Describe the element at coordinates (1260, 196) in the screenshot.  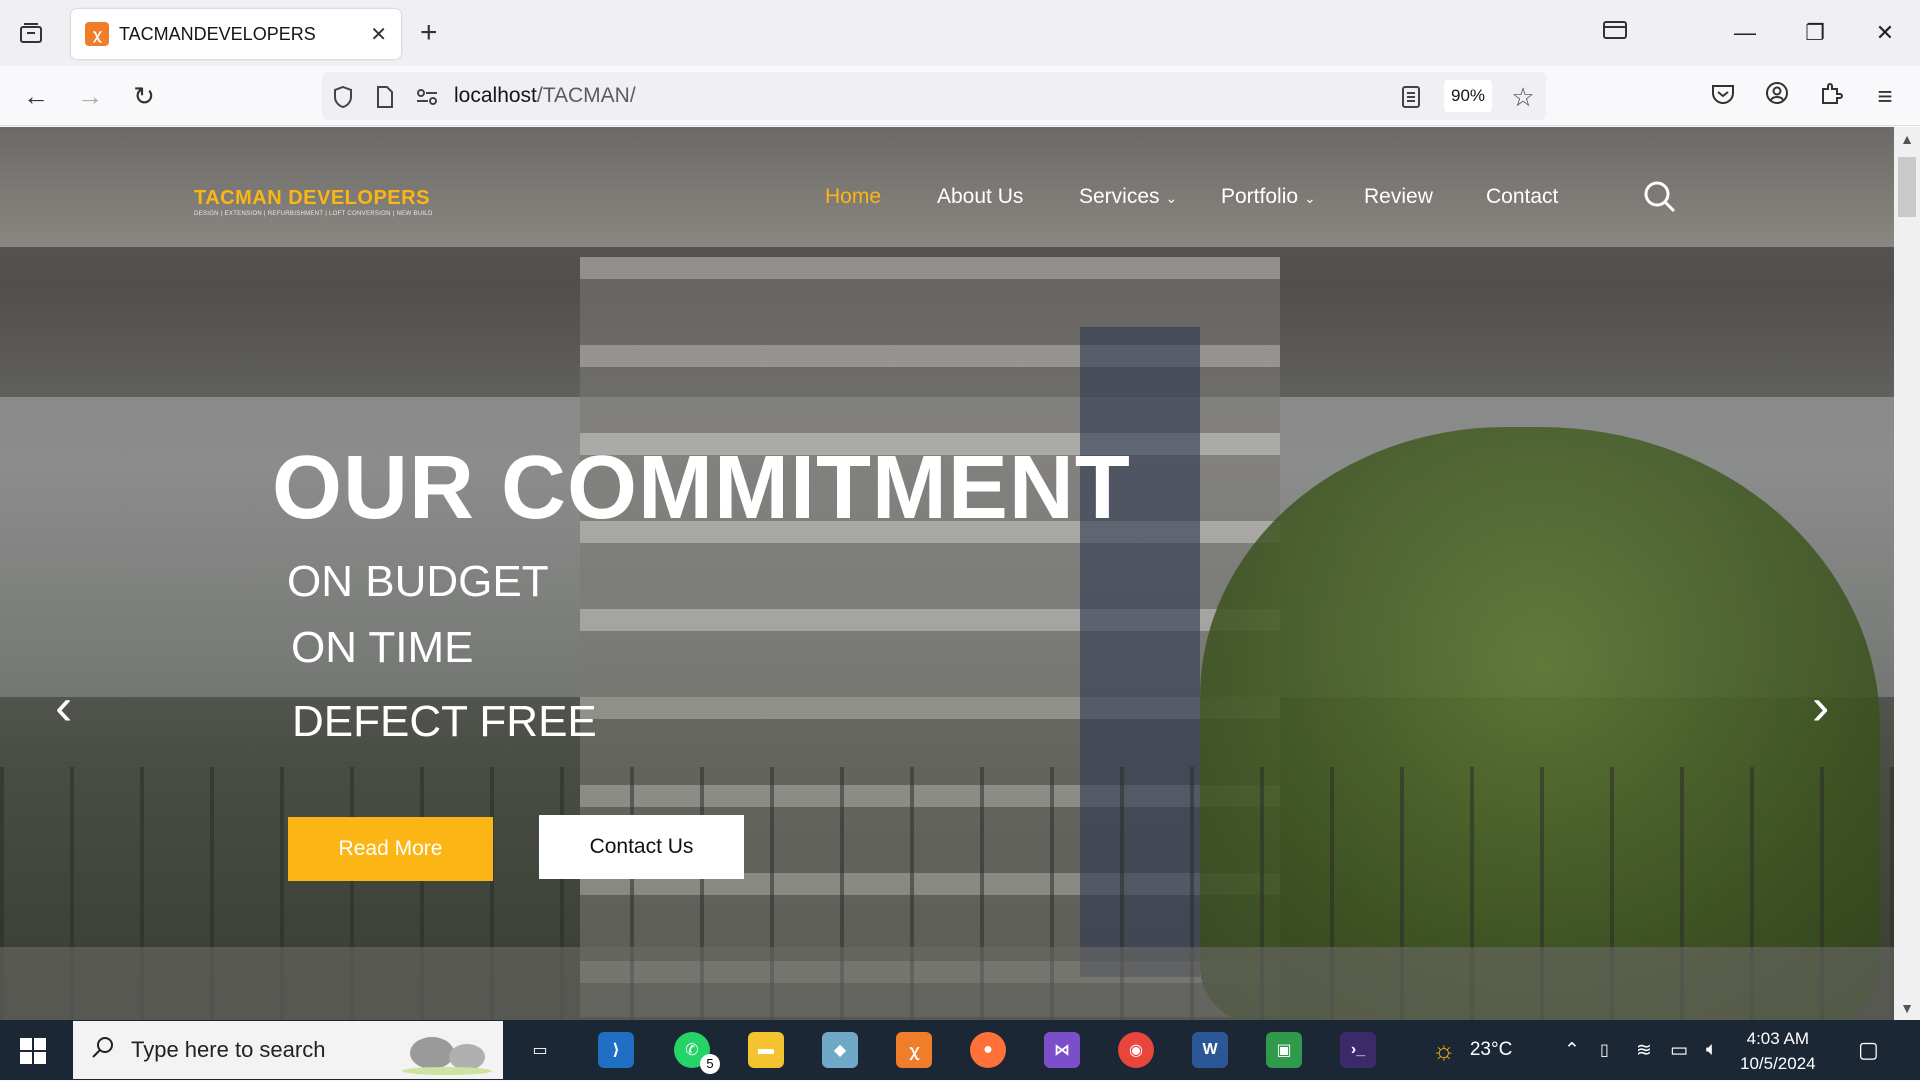
I see `menu-portfolio-label: Portfolio` at that location.